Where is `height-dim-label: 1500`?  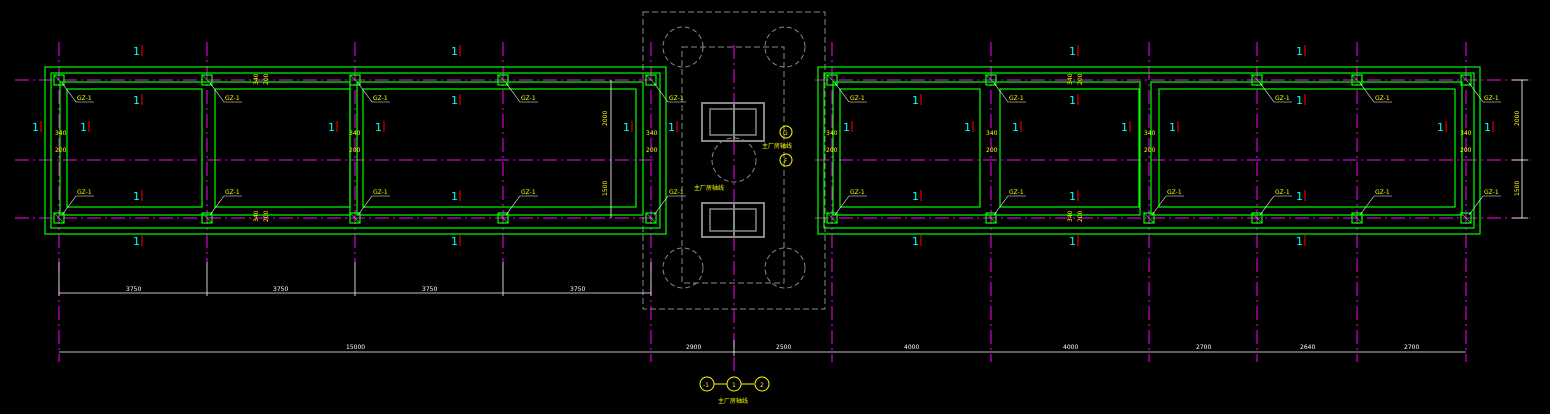 height-dim-label: 1500 is located at coordinates (1517, 188).